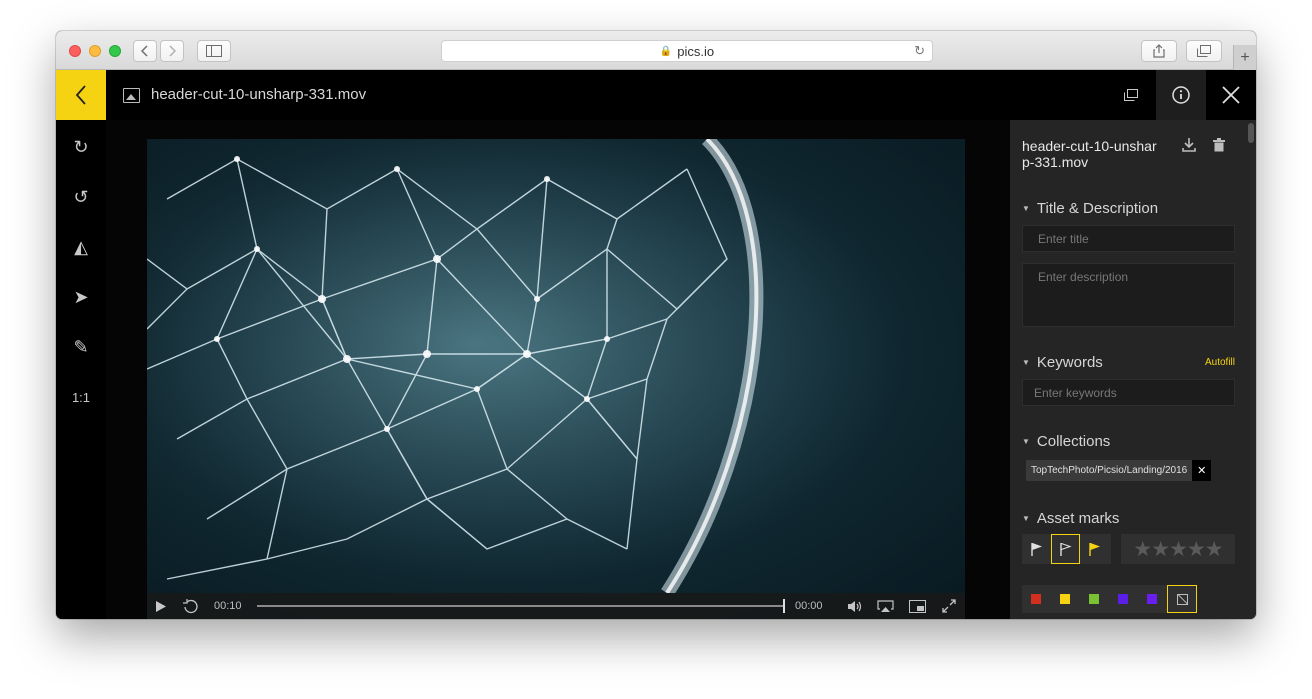  Describe the element at coordinates (1220, 362) in the screenshot. I see `autofill-link: Autofill` at that location.